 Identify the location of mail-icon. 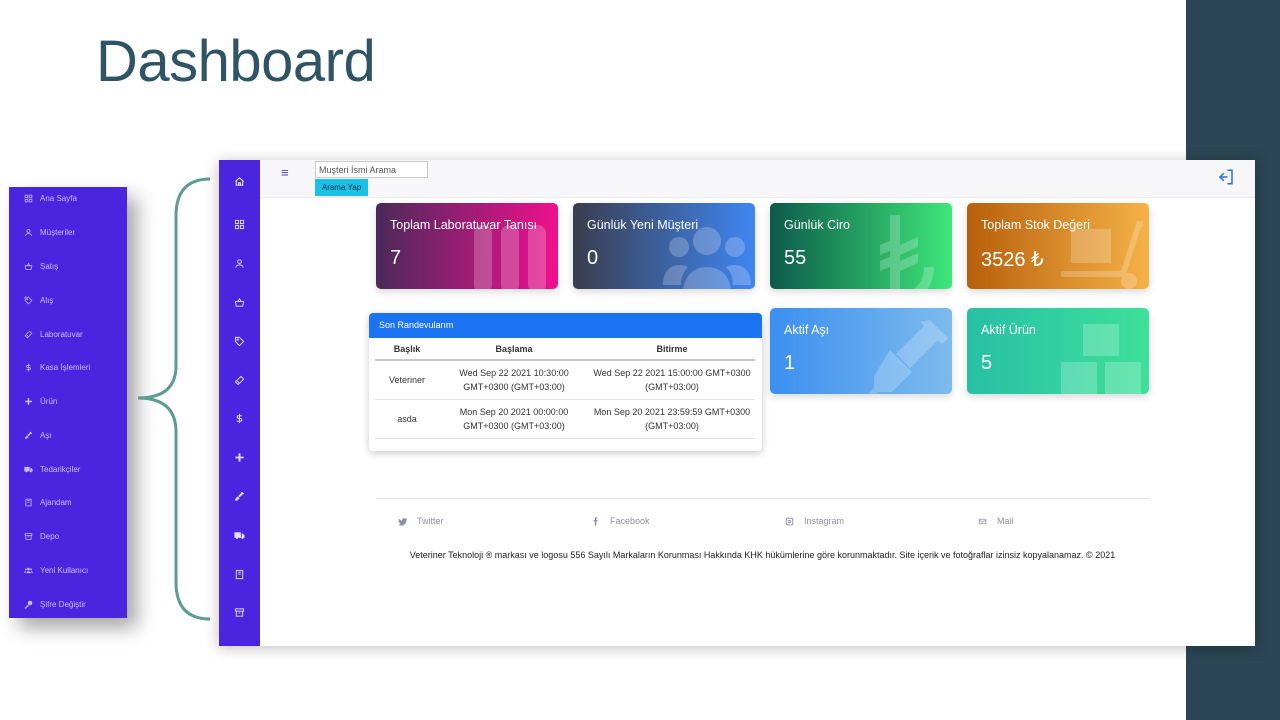
(982, 521).